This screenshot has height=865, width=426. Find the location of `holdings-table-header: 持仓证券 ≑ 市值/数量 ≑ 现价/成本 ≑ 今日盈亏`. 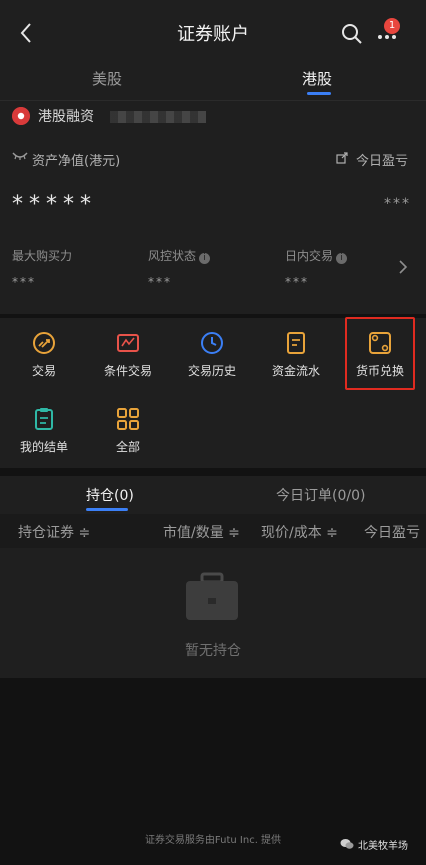

holdings-table-header: 持仓证券 ≑ 市值/数量 ≑ 现价/成本 ≑ 今日盈亏 is located at coordinates (213, 531).